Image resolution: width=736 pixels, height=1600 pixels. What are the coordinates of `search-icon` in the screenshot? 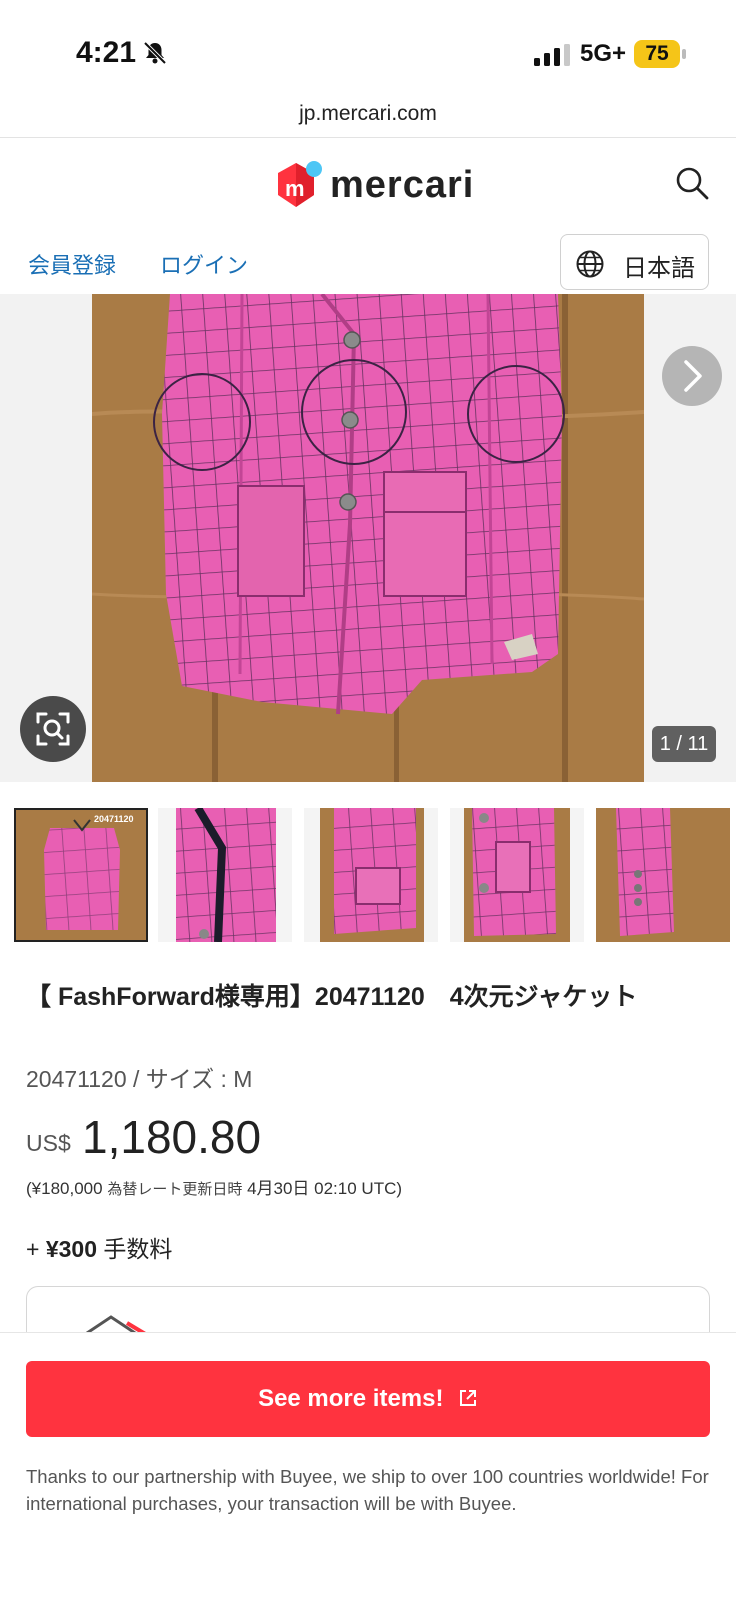 It's located at (692, 183).